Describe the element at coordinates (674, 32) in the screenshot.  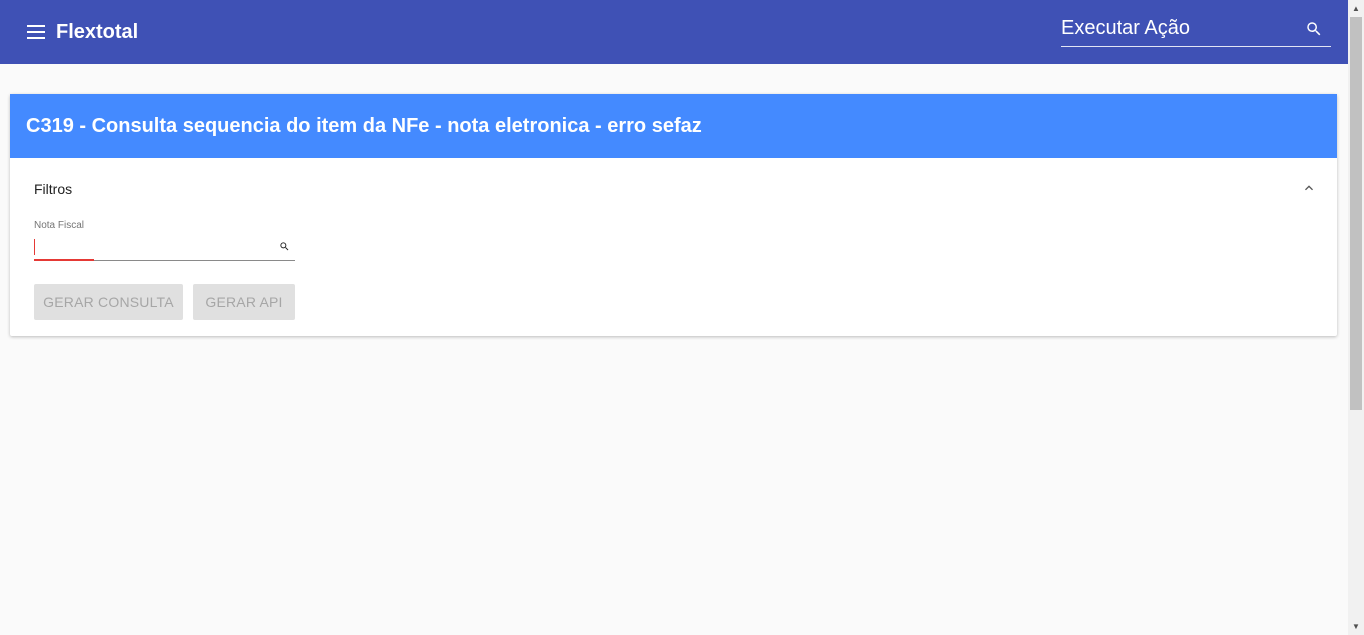
I see `app-header: Flextotal` at that location.